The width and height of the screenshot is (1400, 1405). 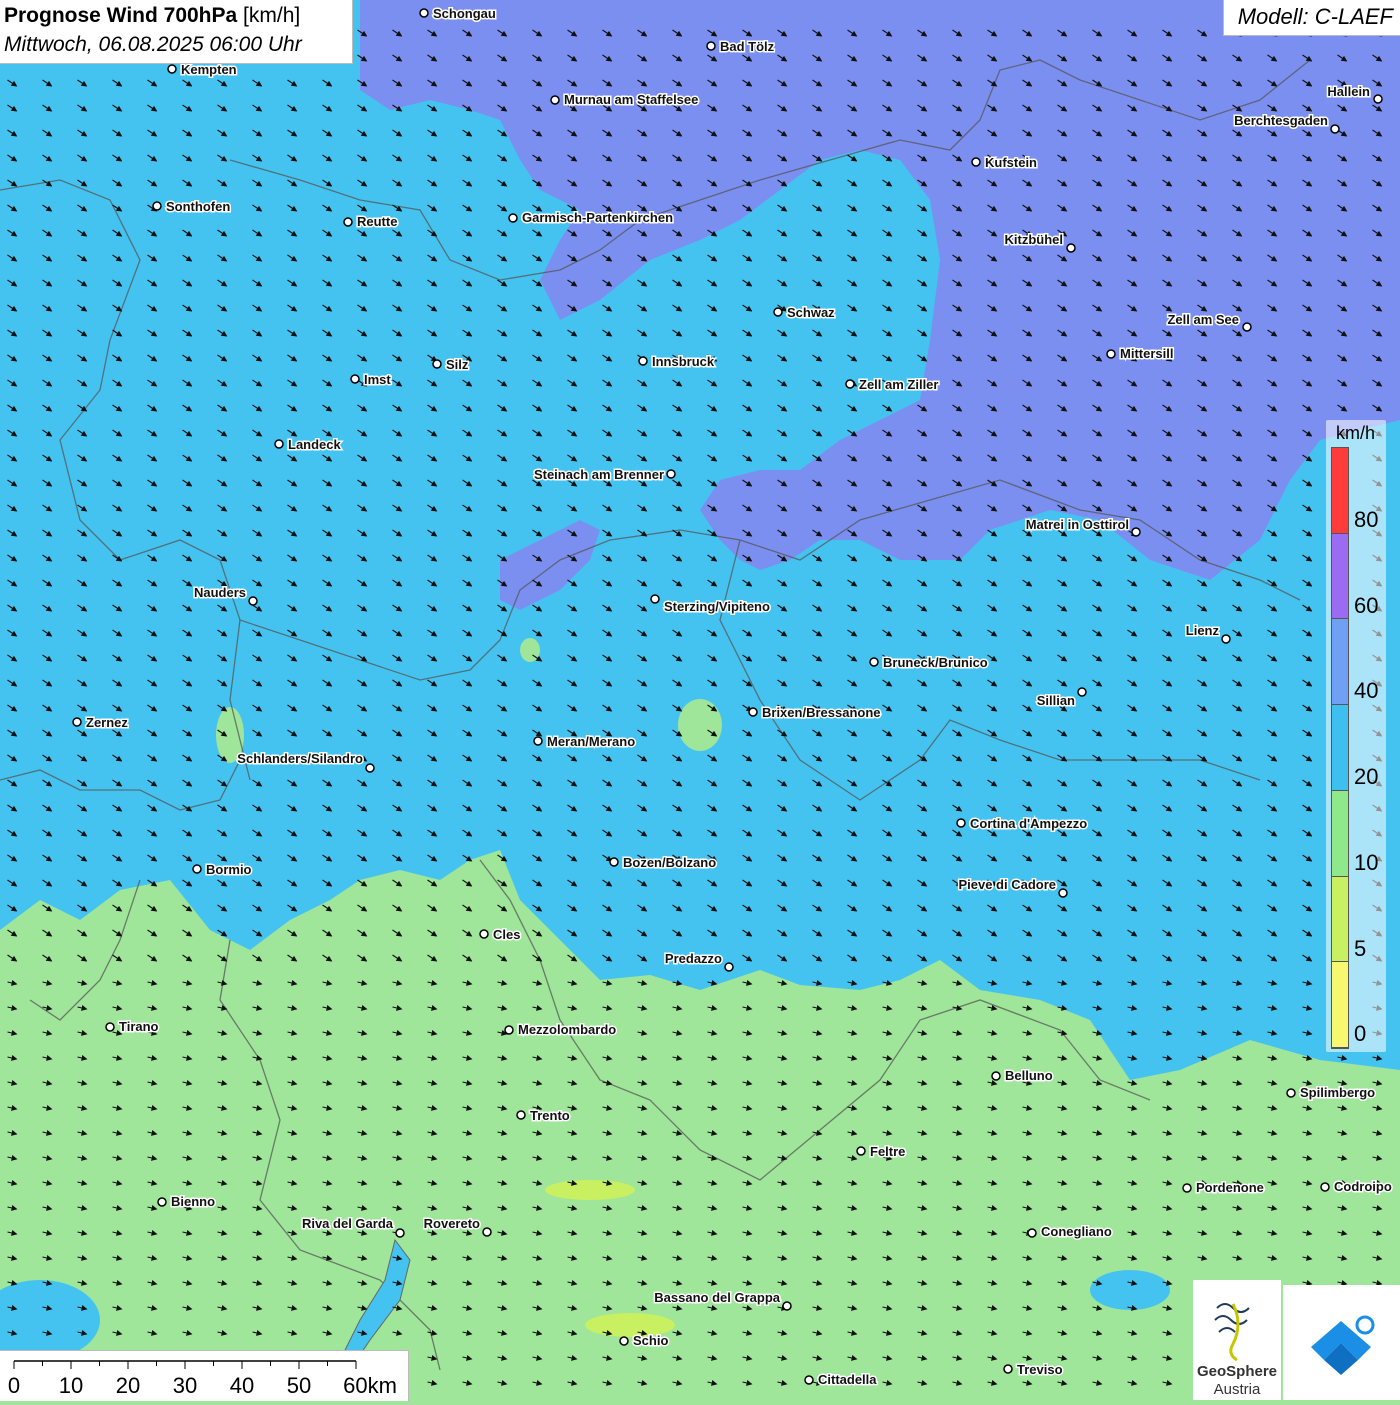 I want to click on scale-label: 20, so click(x=128, y=1385).